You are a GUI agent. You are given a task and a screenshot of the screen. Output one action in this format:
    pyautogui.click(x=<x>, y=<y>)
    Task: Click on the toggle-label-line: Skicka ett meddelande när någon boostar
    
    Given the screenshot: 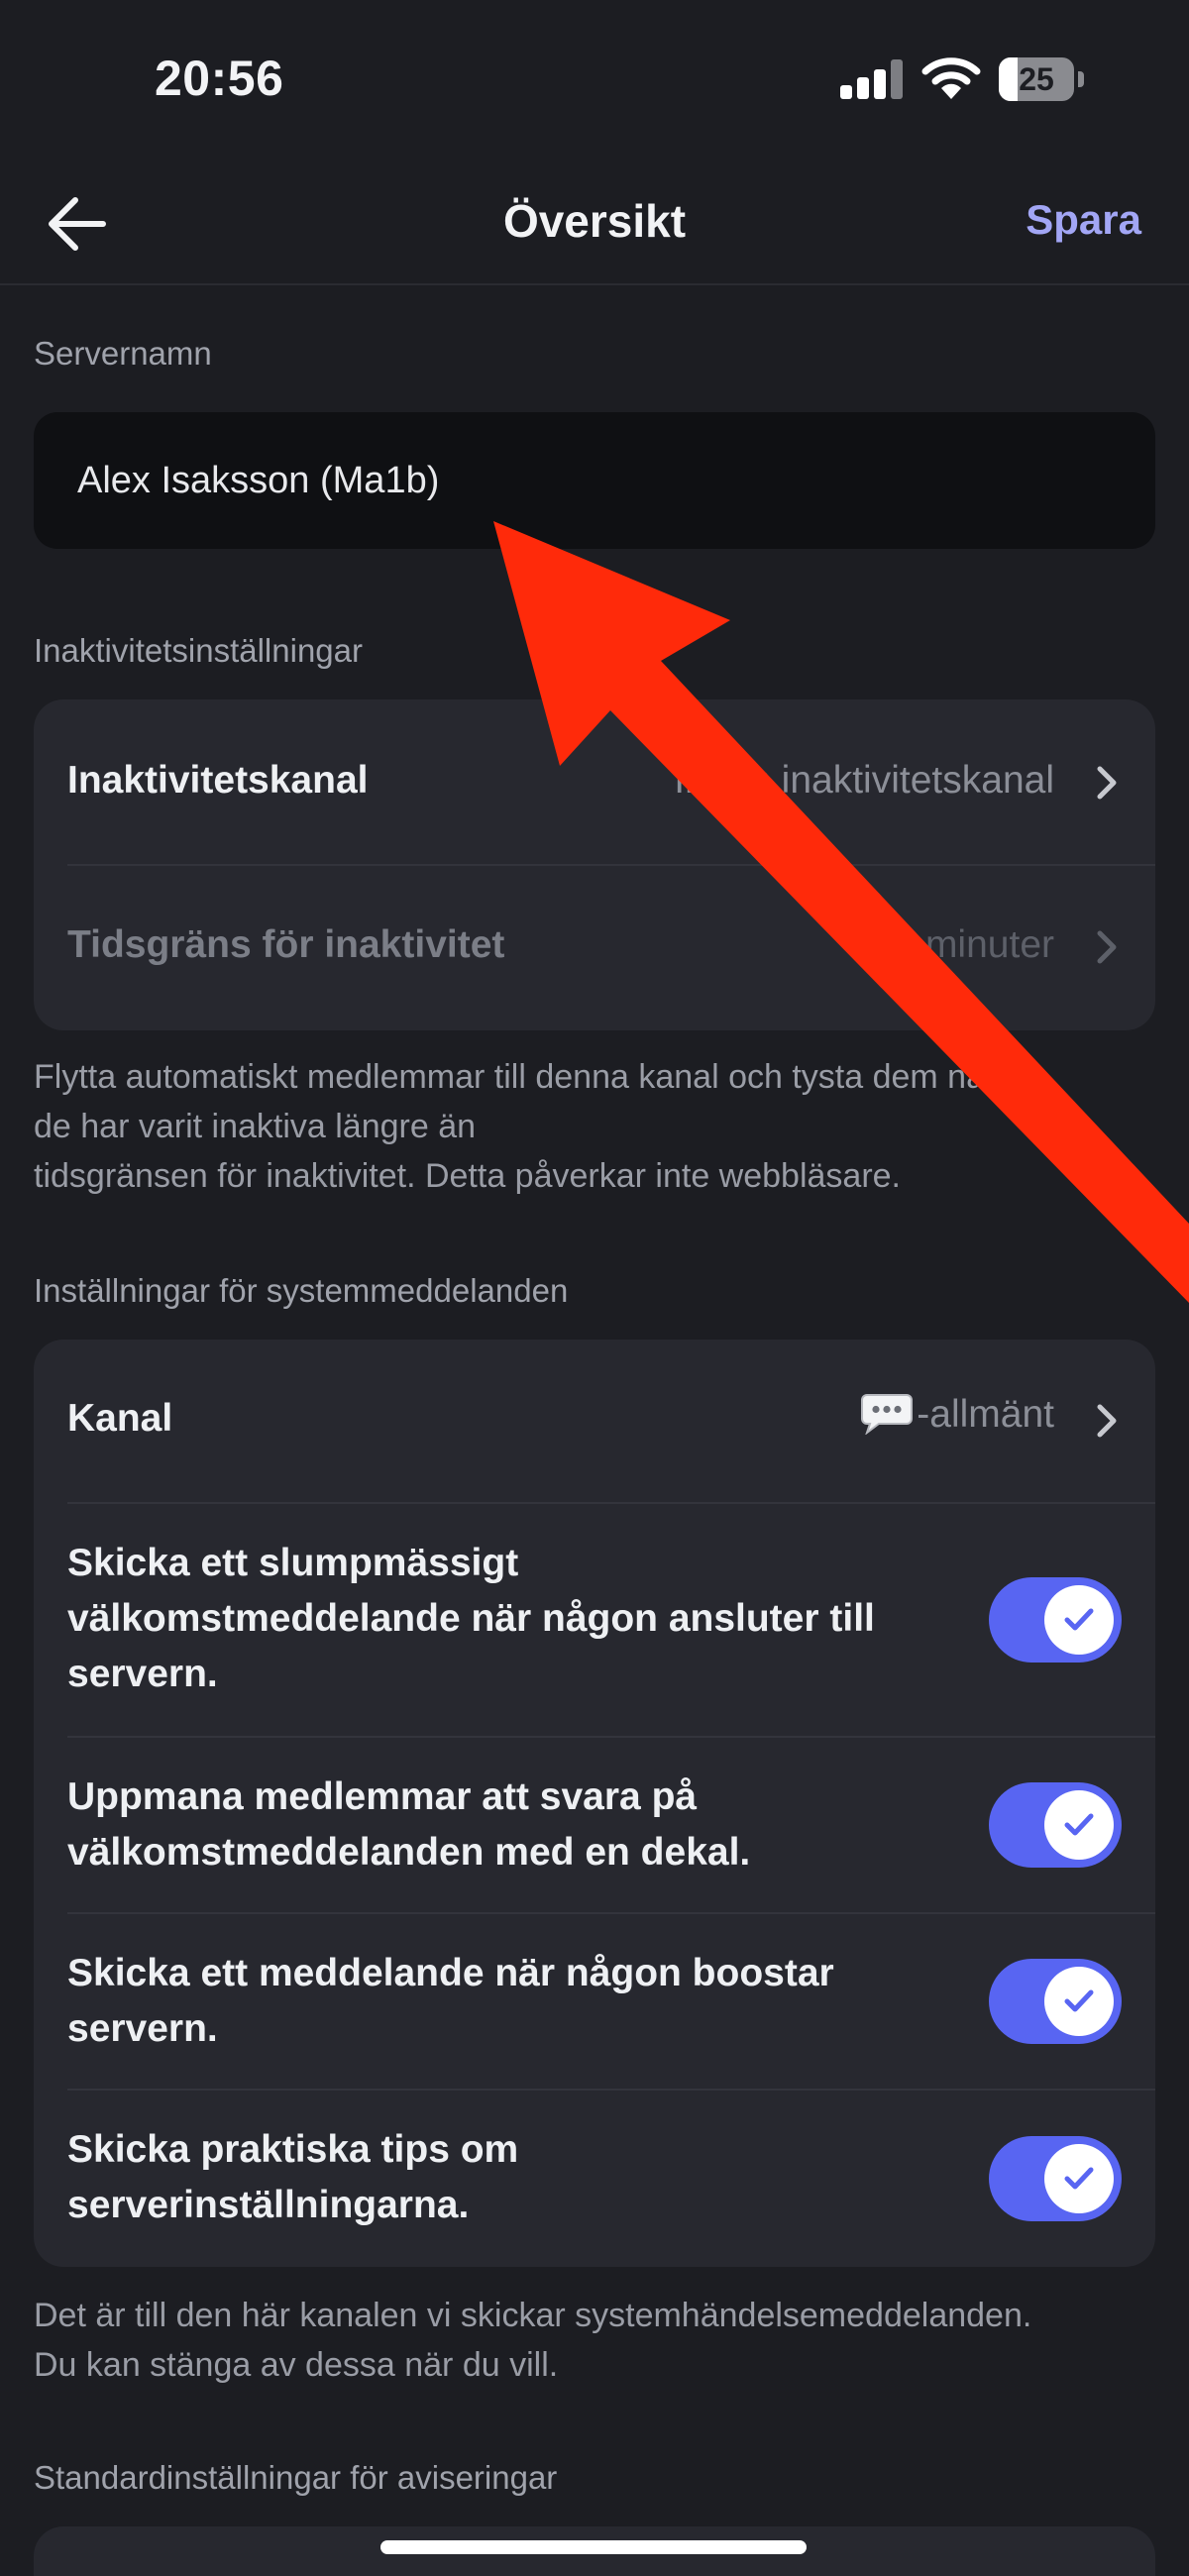 What is the action you would take?
    pyautogui.click(x=450, y=1973)
    